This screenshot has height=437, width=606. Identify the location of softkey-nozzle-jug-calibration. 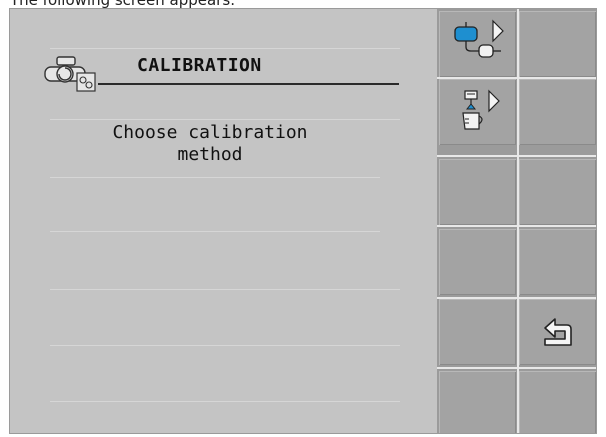
(477, 112).